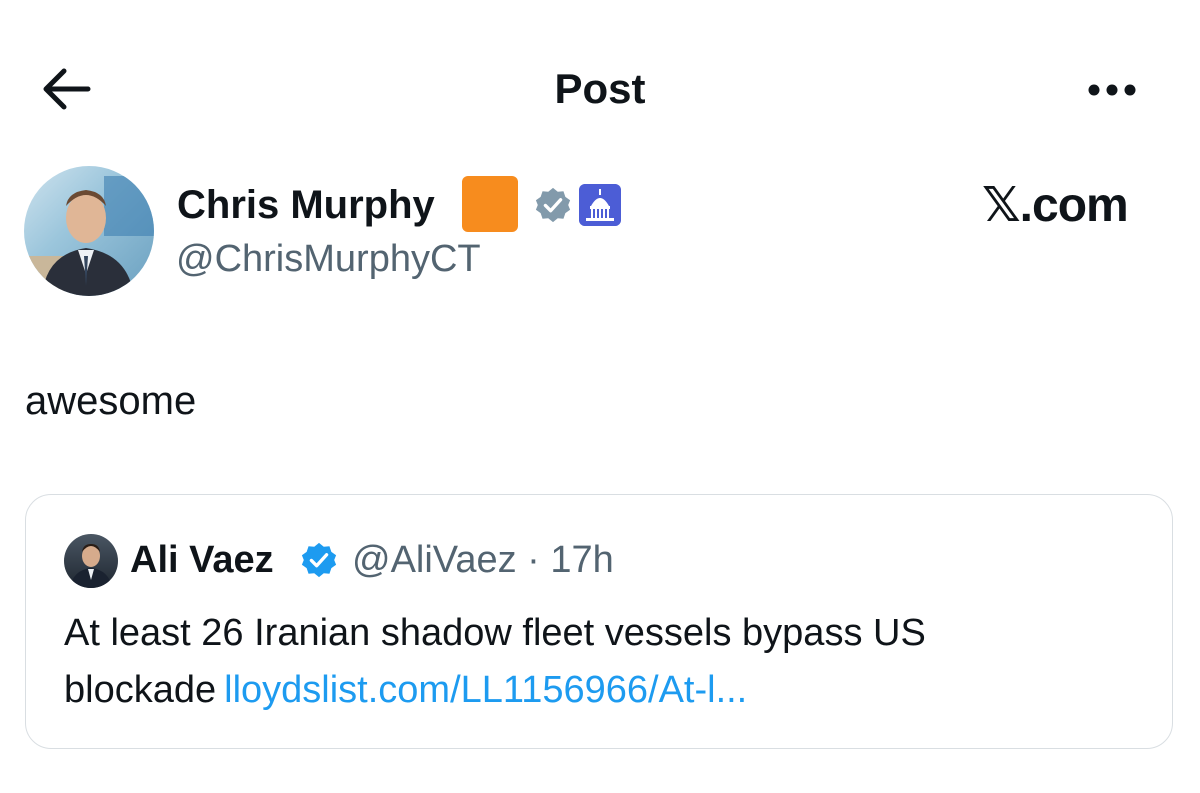  What do you see at coordinates (328, 259) in the screenshot?
I see `author-handle: @ChrisMurphyCT` at bounding box center [328, 259].